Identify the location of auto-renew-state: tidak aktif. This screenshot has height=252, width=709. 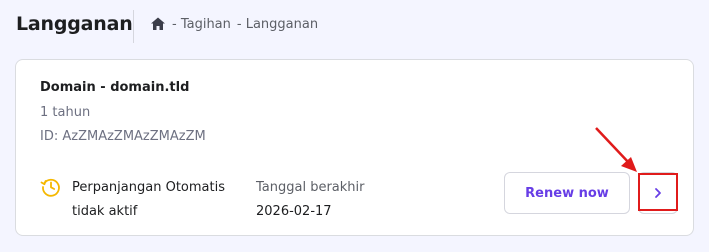
(105, 211).